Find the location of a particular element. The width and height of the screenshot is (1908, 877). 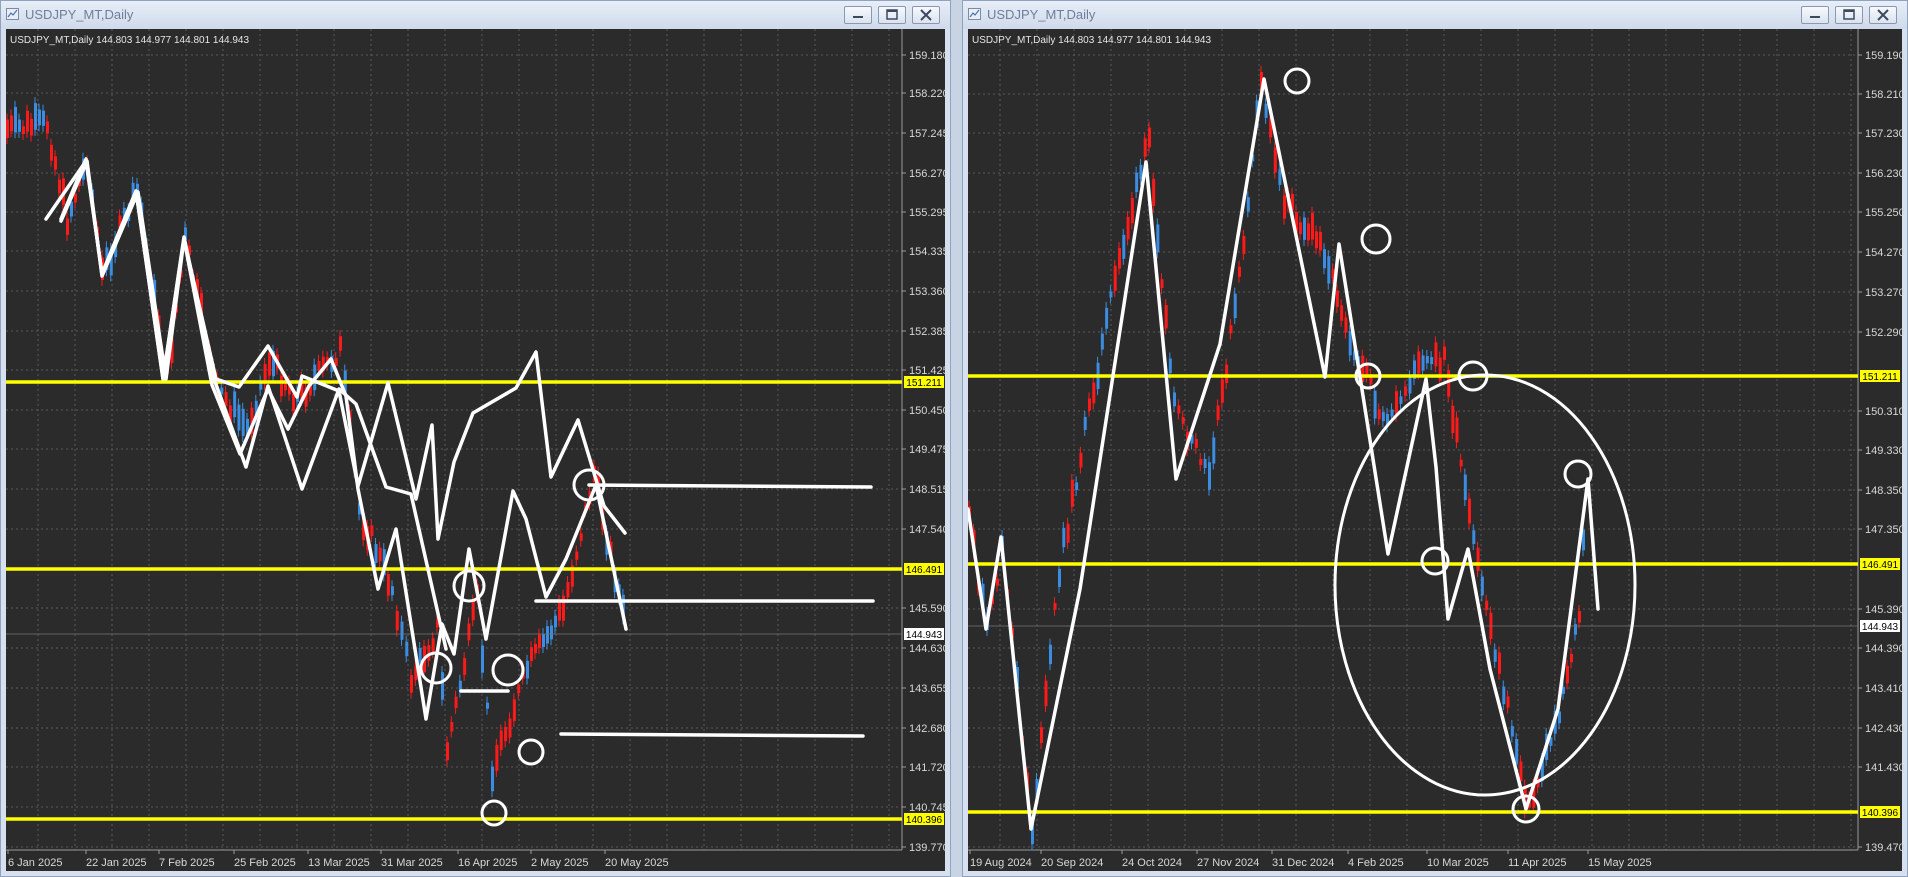

price-axis-label: 158.210 is located at coordinates (1884, 95).